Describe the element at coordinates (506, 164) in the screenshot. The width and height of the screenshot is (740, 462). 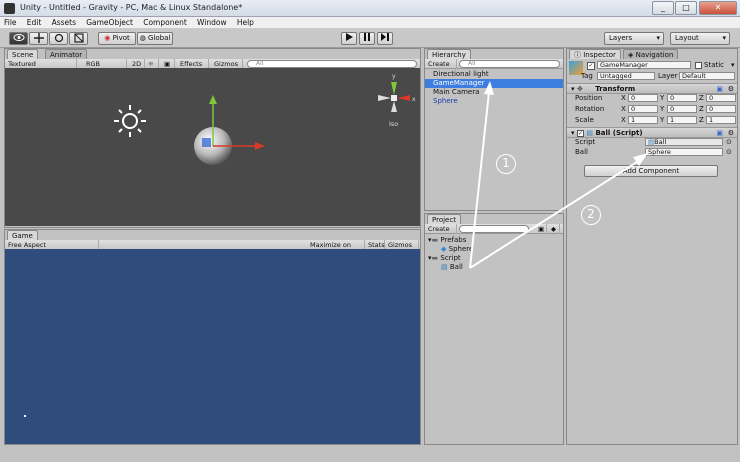
I see `annotation-marker-1: 1` at that location.